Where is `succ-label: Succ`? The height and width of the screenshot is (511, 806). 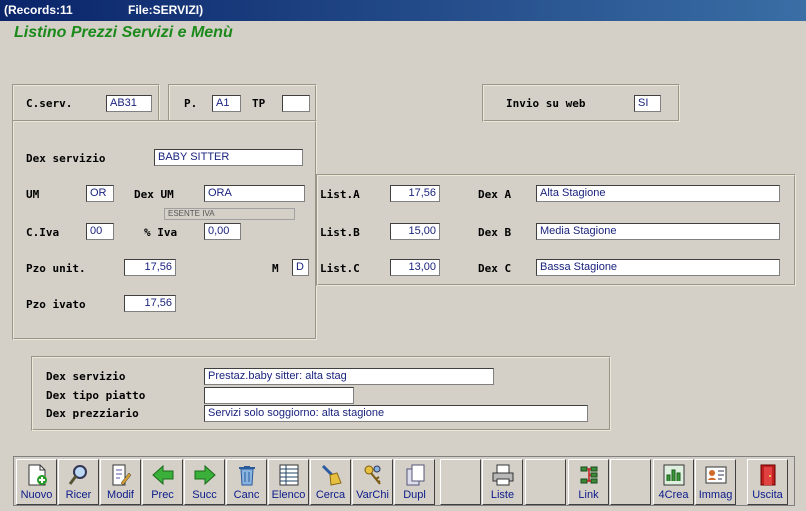 succ-label: Succ is located at coordinates (204, 495).